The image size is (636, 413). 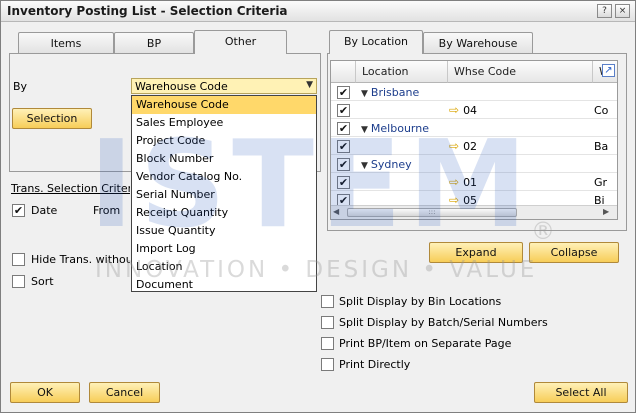 I want to click on group-label-cell: ▼ Brisbane, so click(x=390, y=92).